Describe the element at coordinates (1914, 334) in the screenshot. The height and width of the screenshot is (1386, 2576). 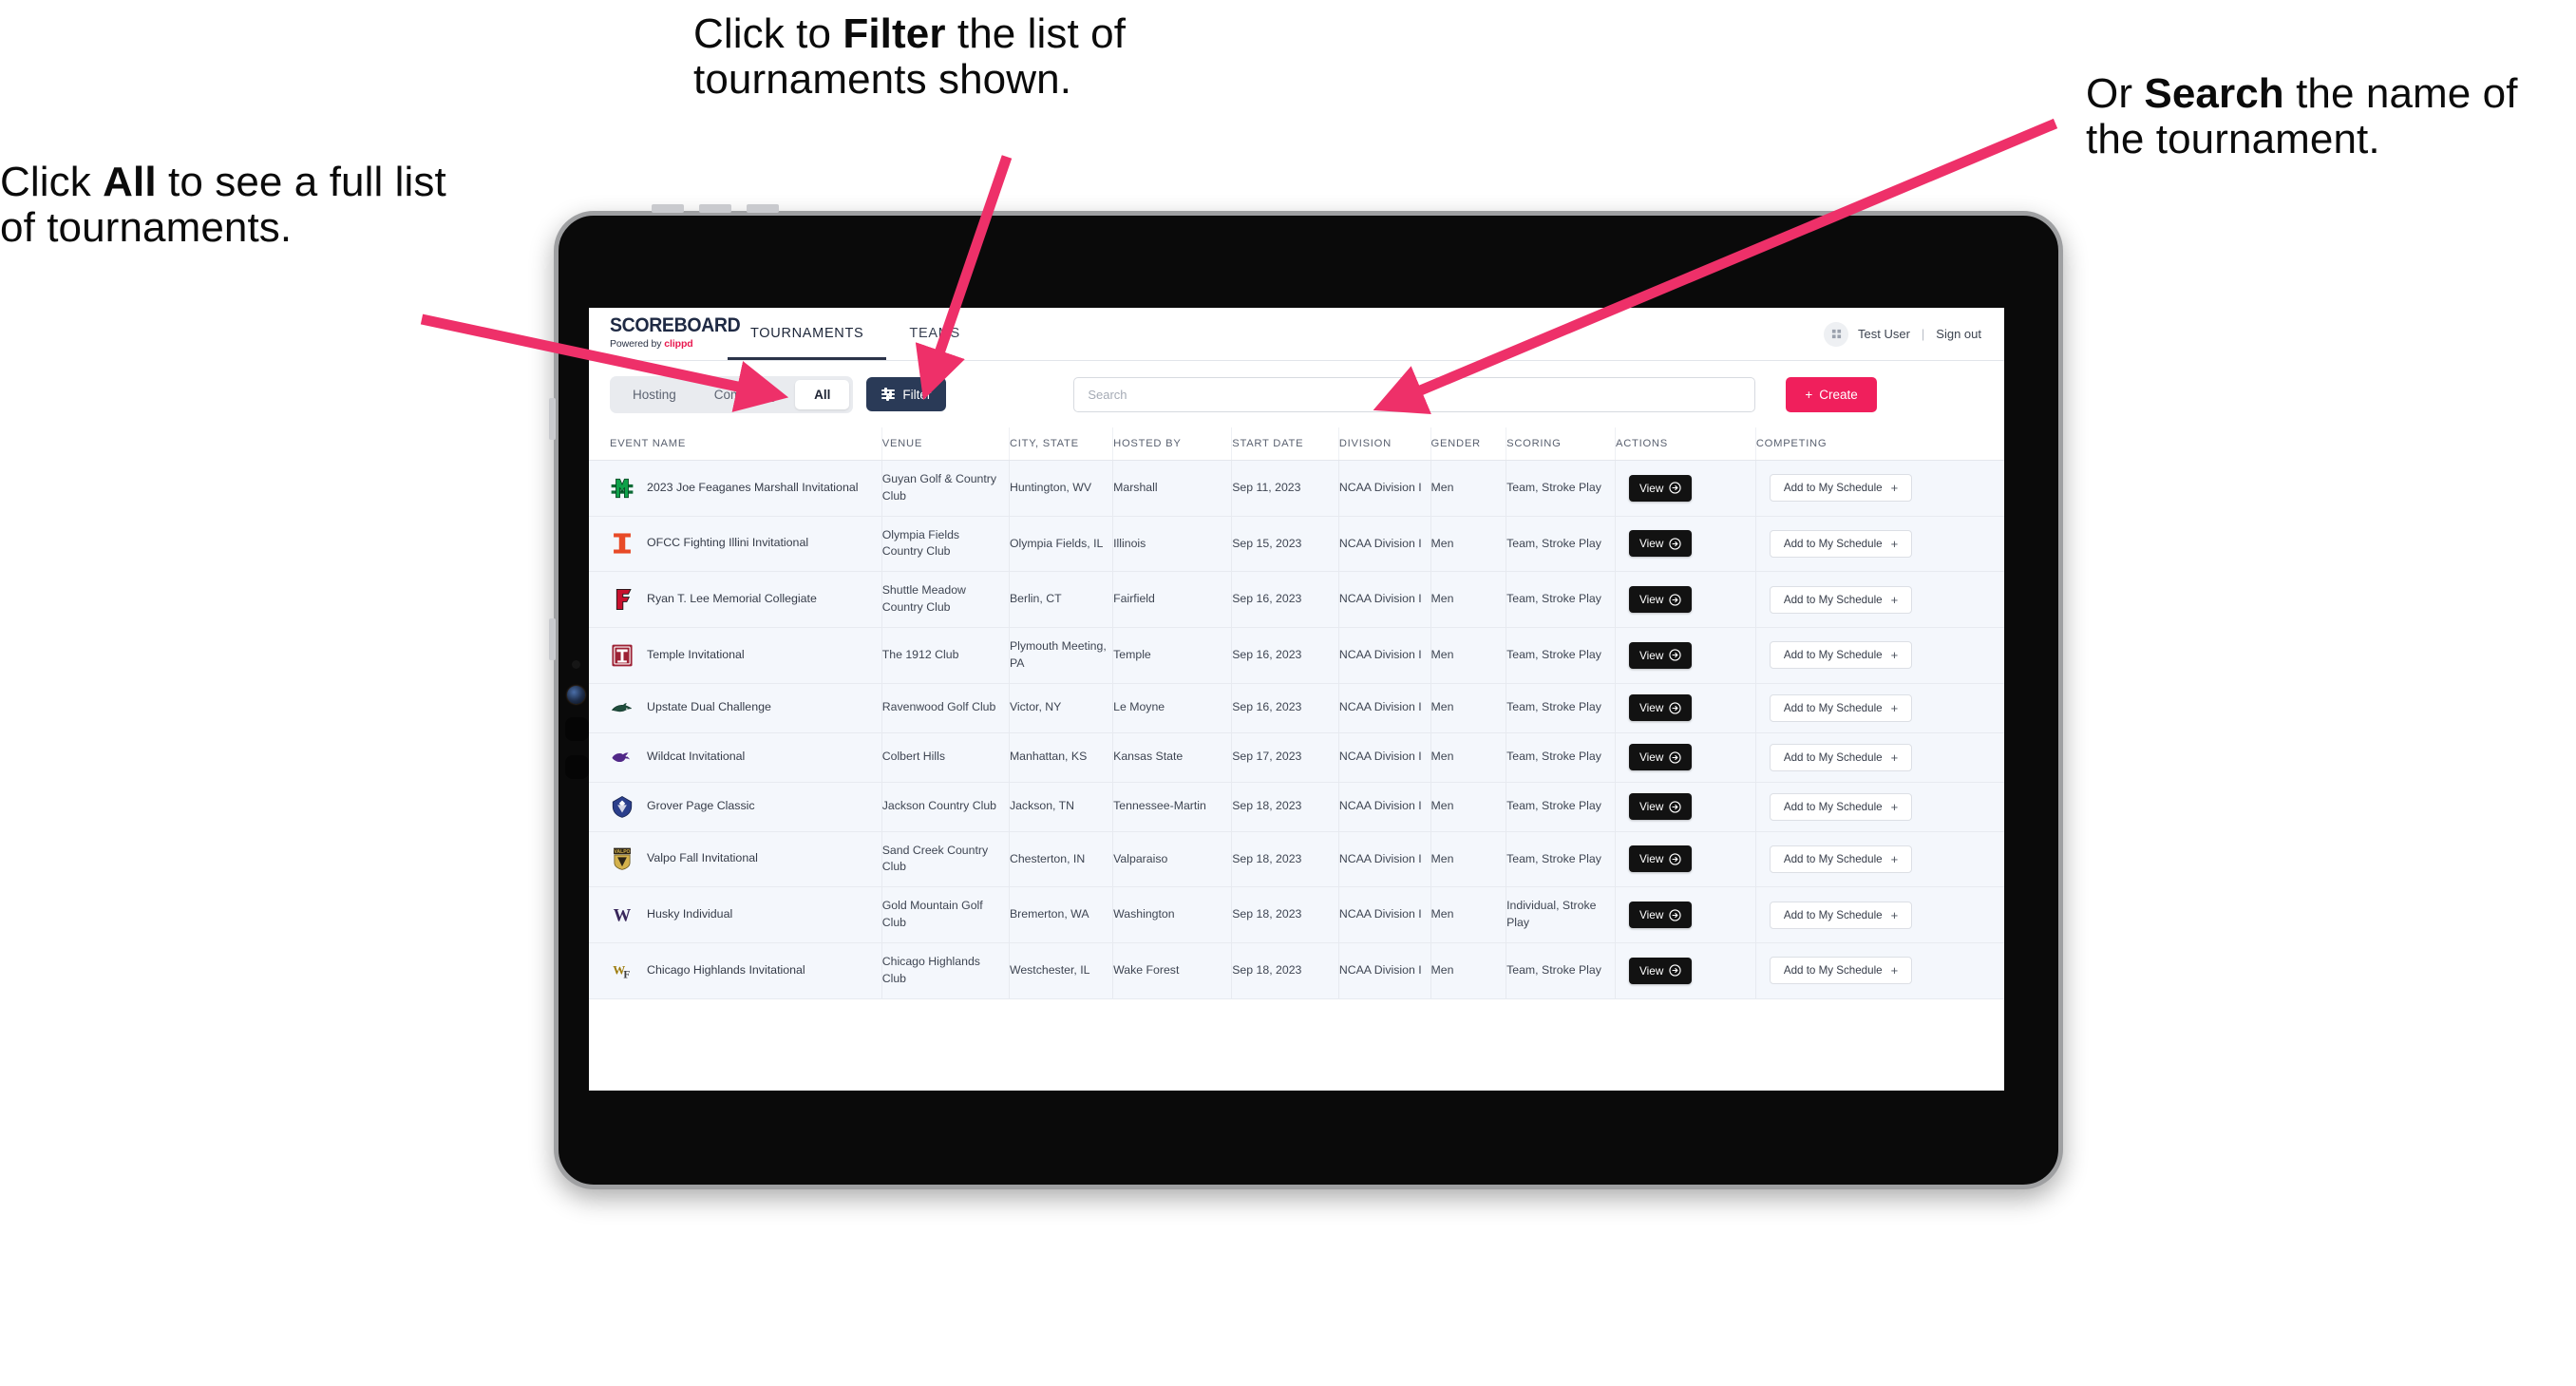
I see `header-user-area: Test User | Sign out` at that location.